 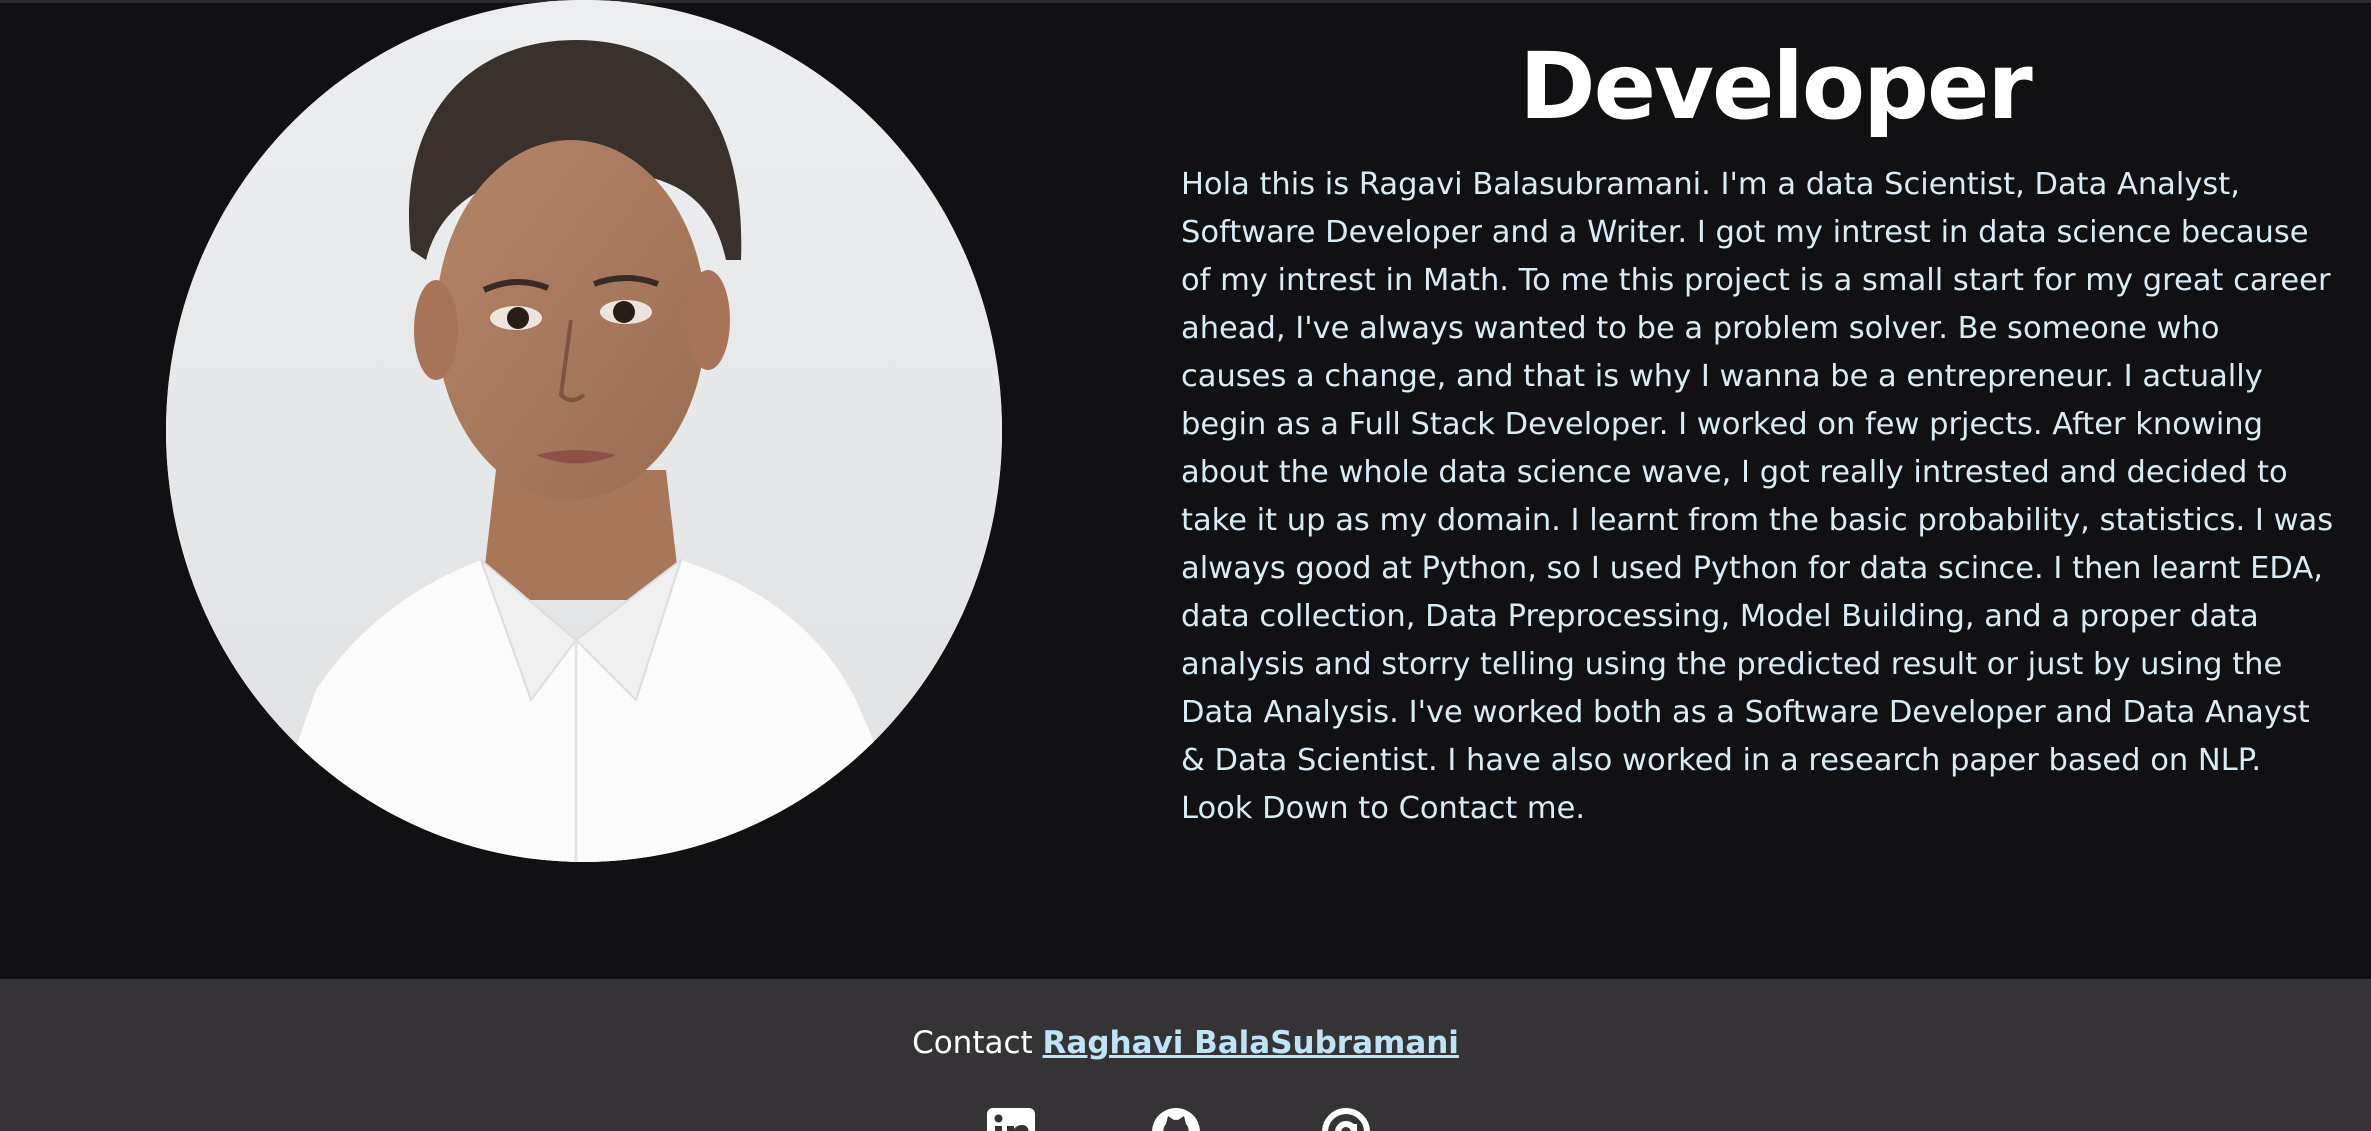 What do you see at coordinates (1011, 1118) in the screenshot?
I see `linkedin-icon` at bounding box center [1011, 1118].